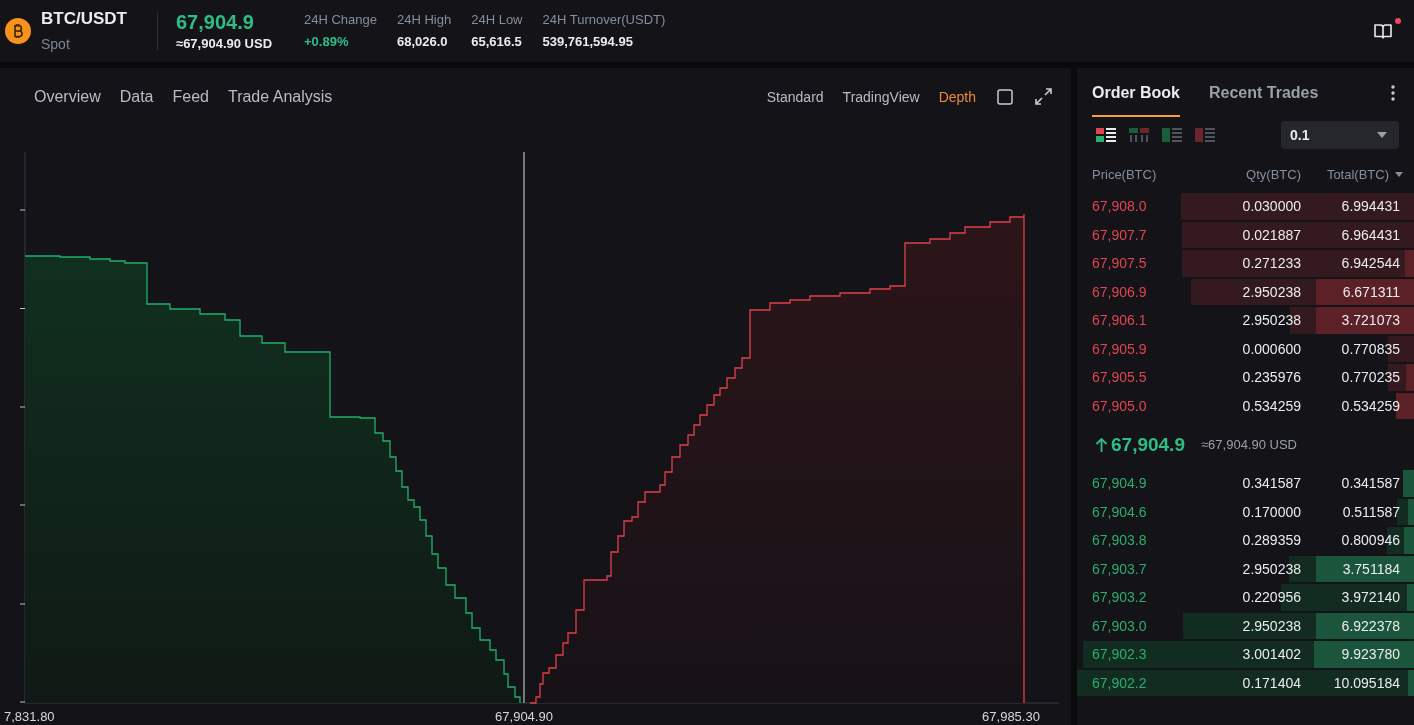  I want to click on ask-quantity: 0.235976, so click(1271, 377).